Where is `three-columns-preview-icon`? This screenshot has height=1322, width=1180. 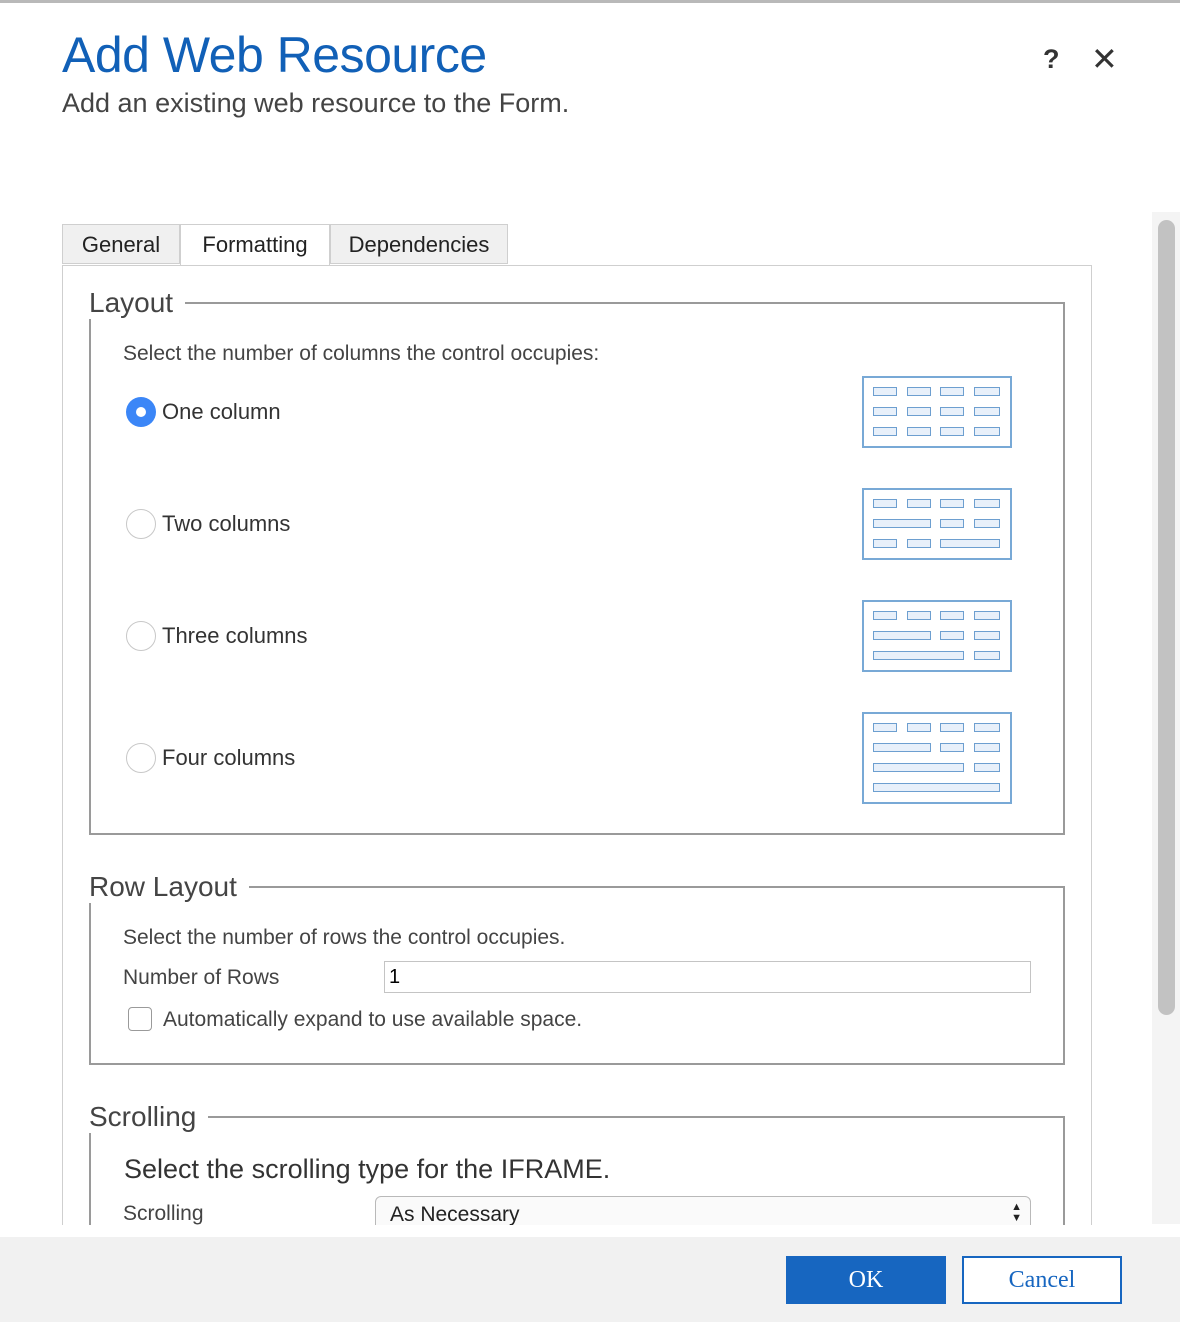
three-columns-preview-icon is located at coordinates (937, 636).